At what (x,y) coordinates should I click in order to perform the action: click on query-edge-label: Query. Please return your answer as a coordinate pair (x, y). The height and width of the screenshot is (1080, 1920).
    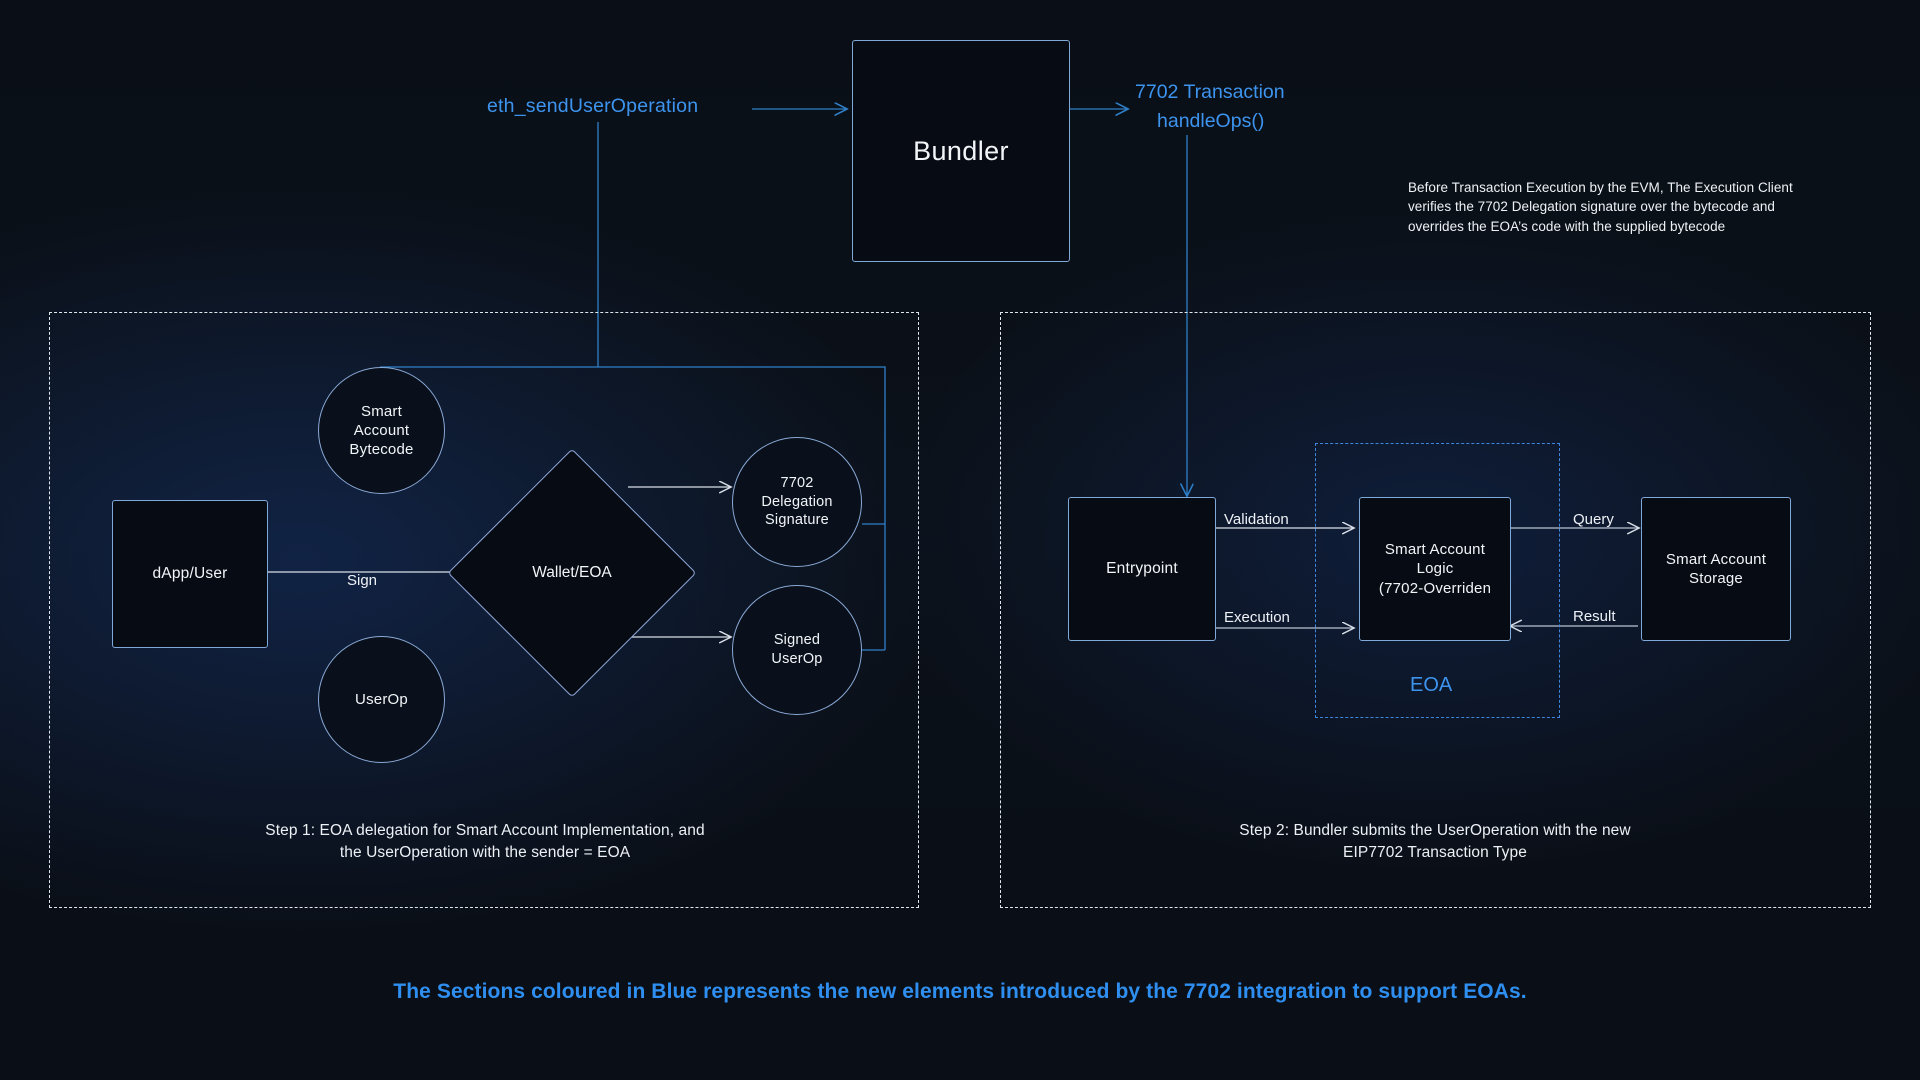
    Looking at the image, I should click on (1593, 519).